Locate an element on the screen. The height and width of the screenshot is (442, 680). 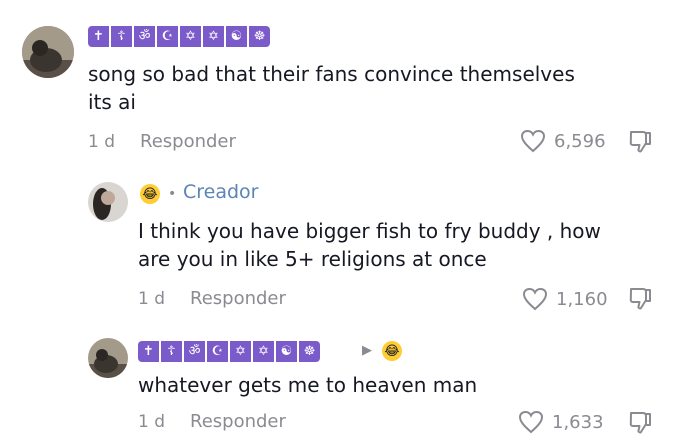
like-button: 6,596 is located at coordinates (563, 141).